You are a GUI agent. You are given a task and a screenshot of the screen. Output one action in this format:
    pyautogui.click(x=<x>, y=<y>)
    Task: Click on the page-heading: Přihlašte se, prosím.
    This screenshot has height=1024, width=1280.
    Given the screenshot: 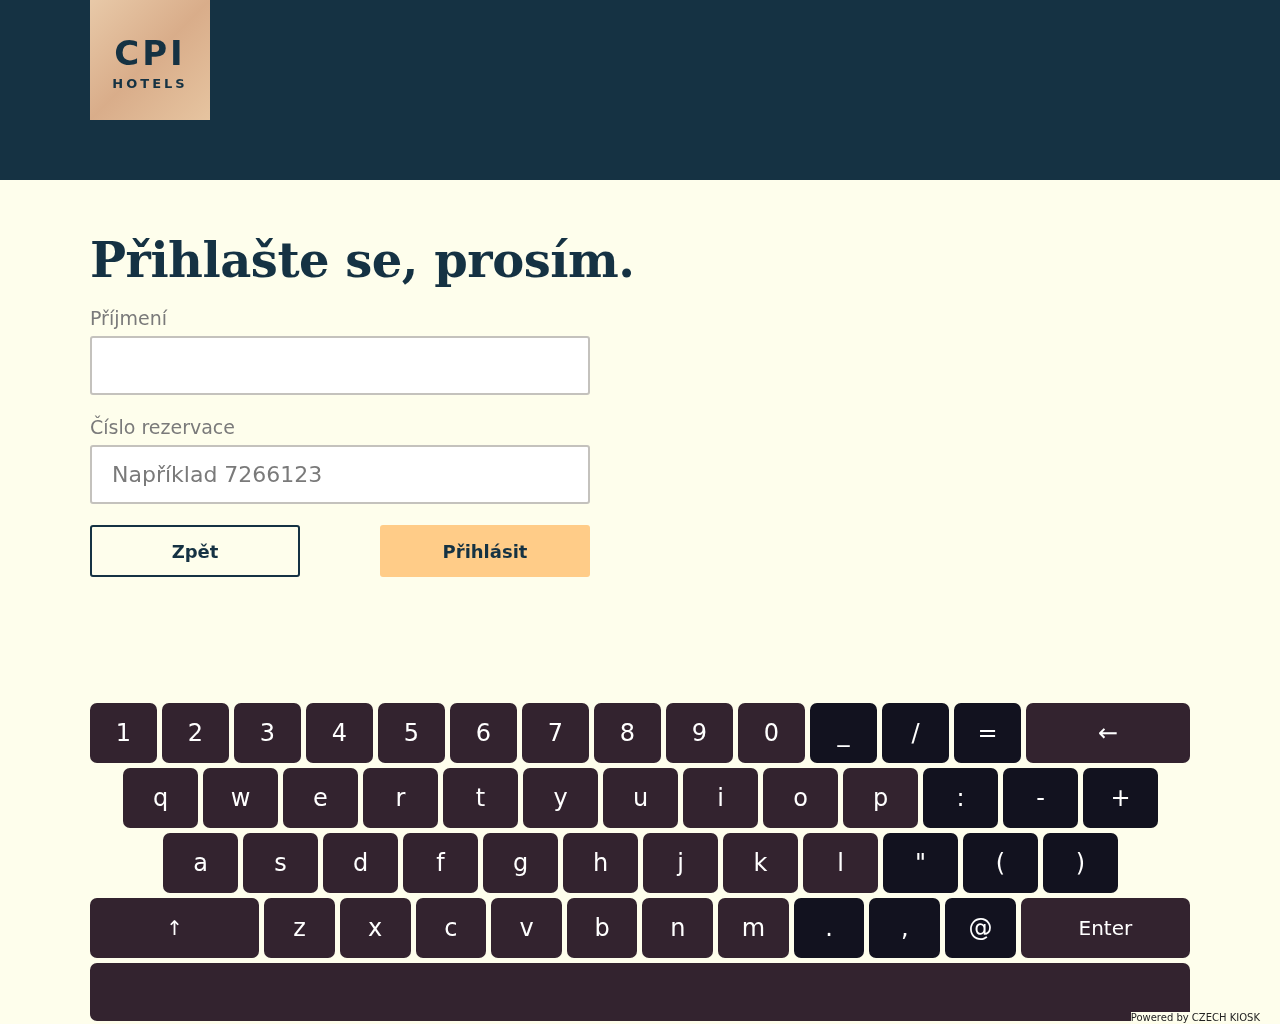 What is the action you would take?
    pyautogui.click(x=363, y=260)
    